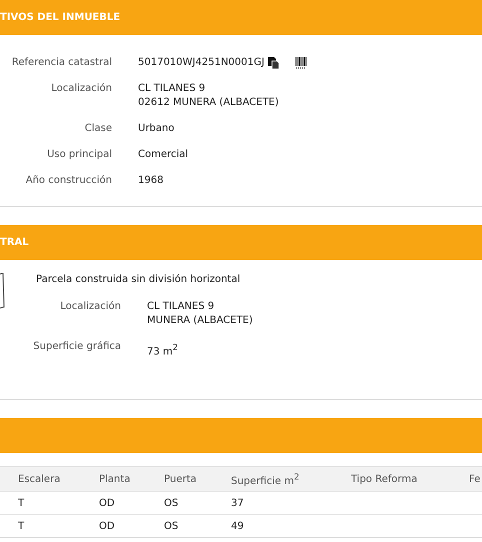 The width and height of the screenshot is (482, 542). Describe the element at coordinates (68, 181) in the screenshot. I see `field-label: Año construcción` at that location.